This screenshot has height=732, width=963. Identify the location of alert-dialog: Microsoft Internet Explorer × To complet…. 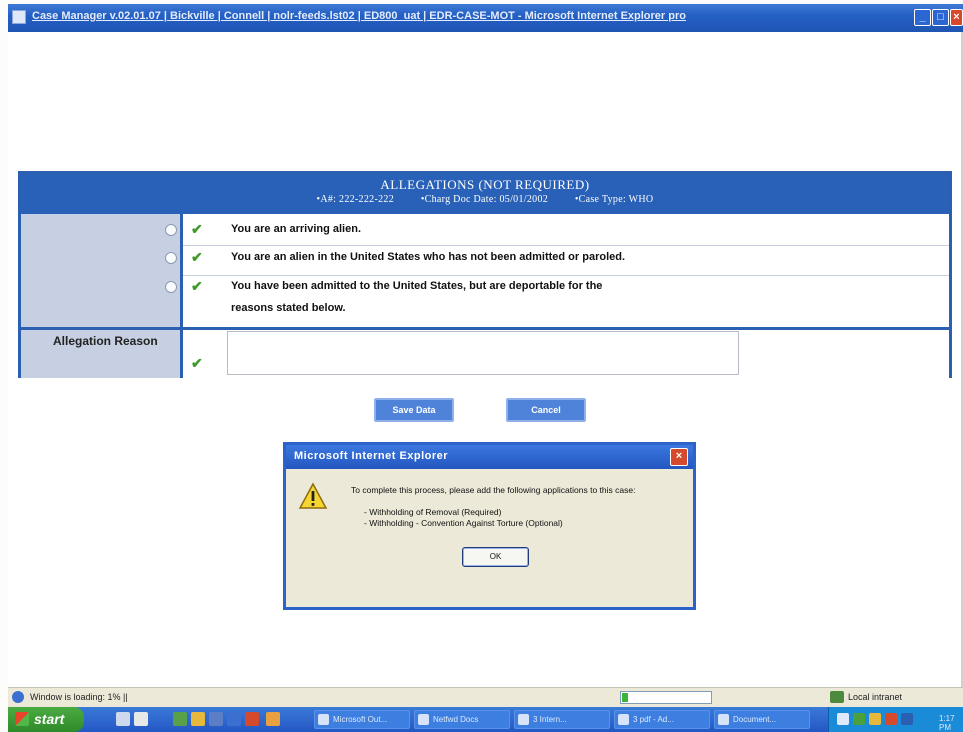
(489, 526).